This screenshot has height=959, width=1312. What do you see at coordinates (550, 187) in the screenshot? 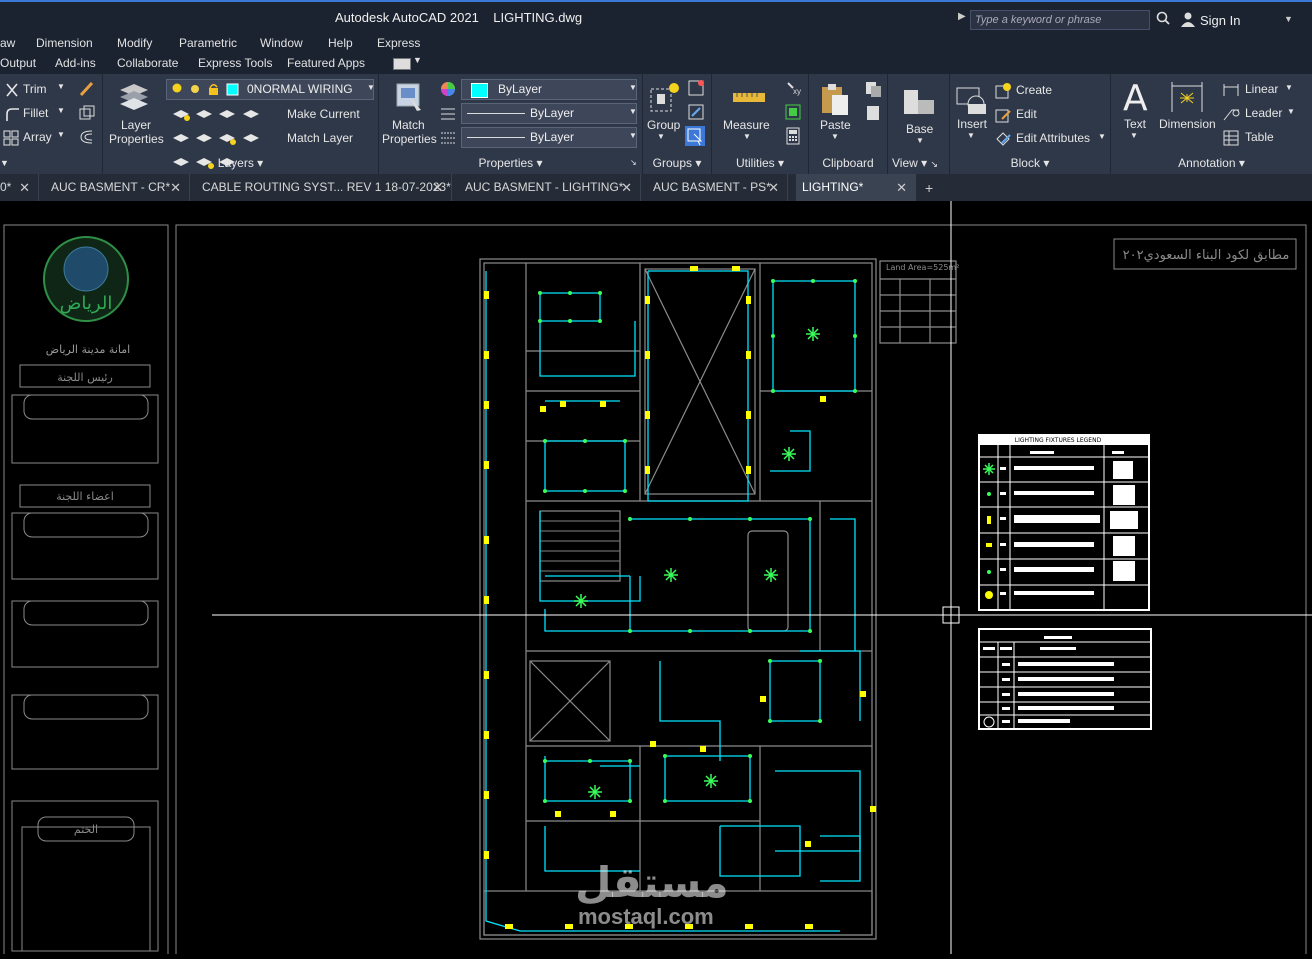
I see `doc-tab-3: AUC BASMENT - LIGHTING* ✕` at bounding box center [550, 187].